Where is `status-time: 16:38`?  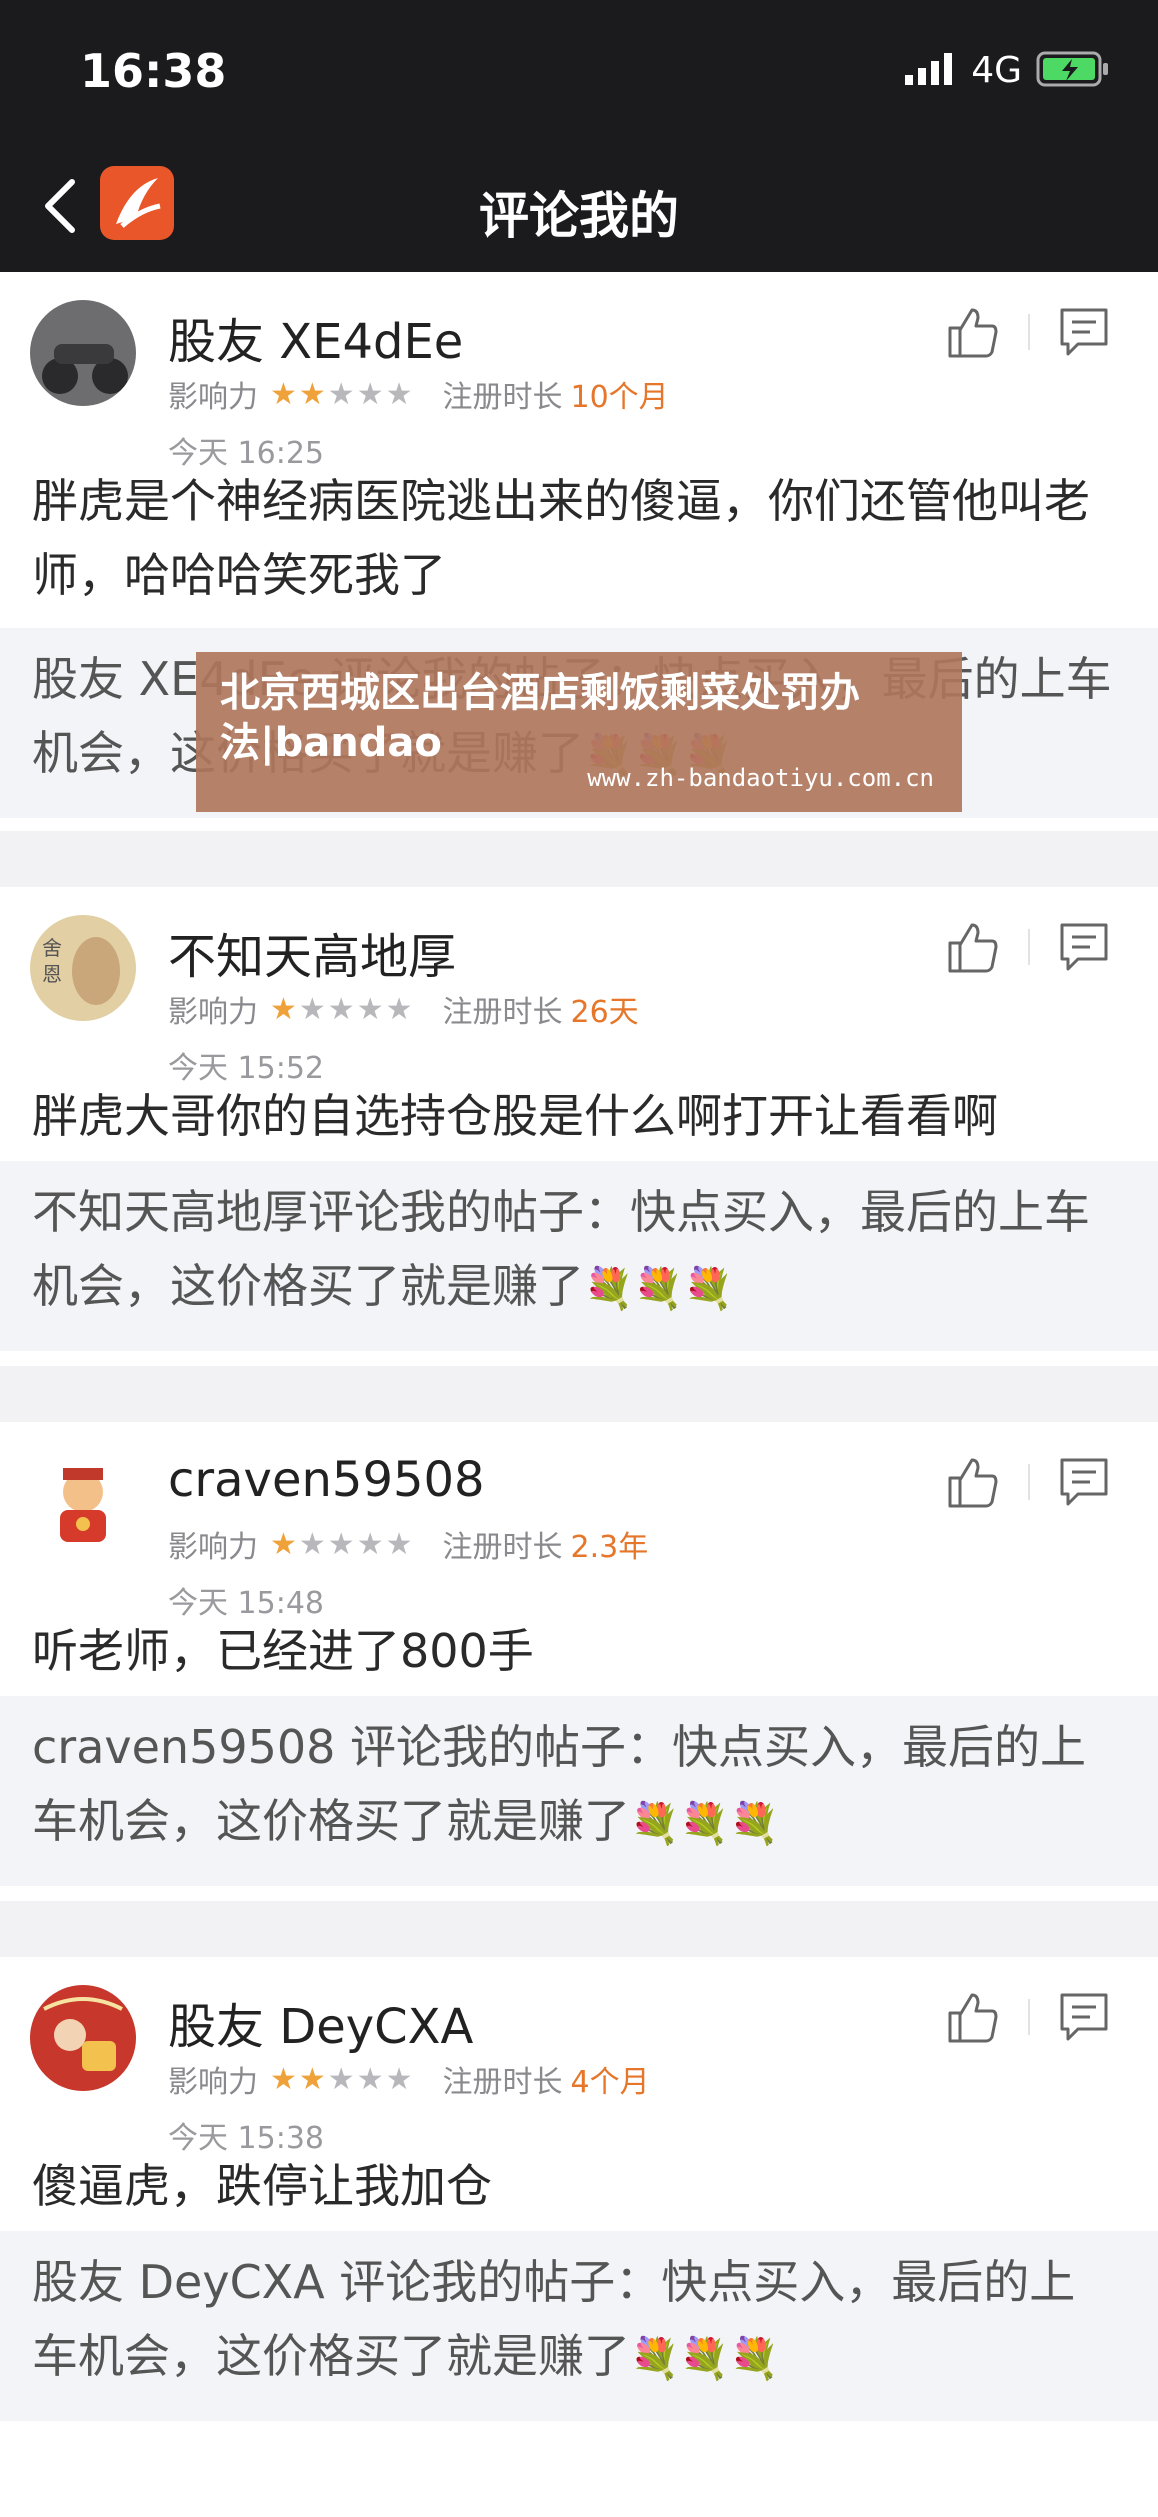
status-time: 16:38 is located at coordinates (153, 71).